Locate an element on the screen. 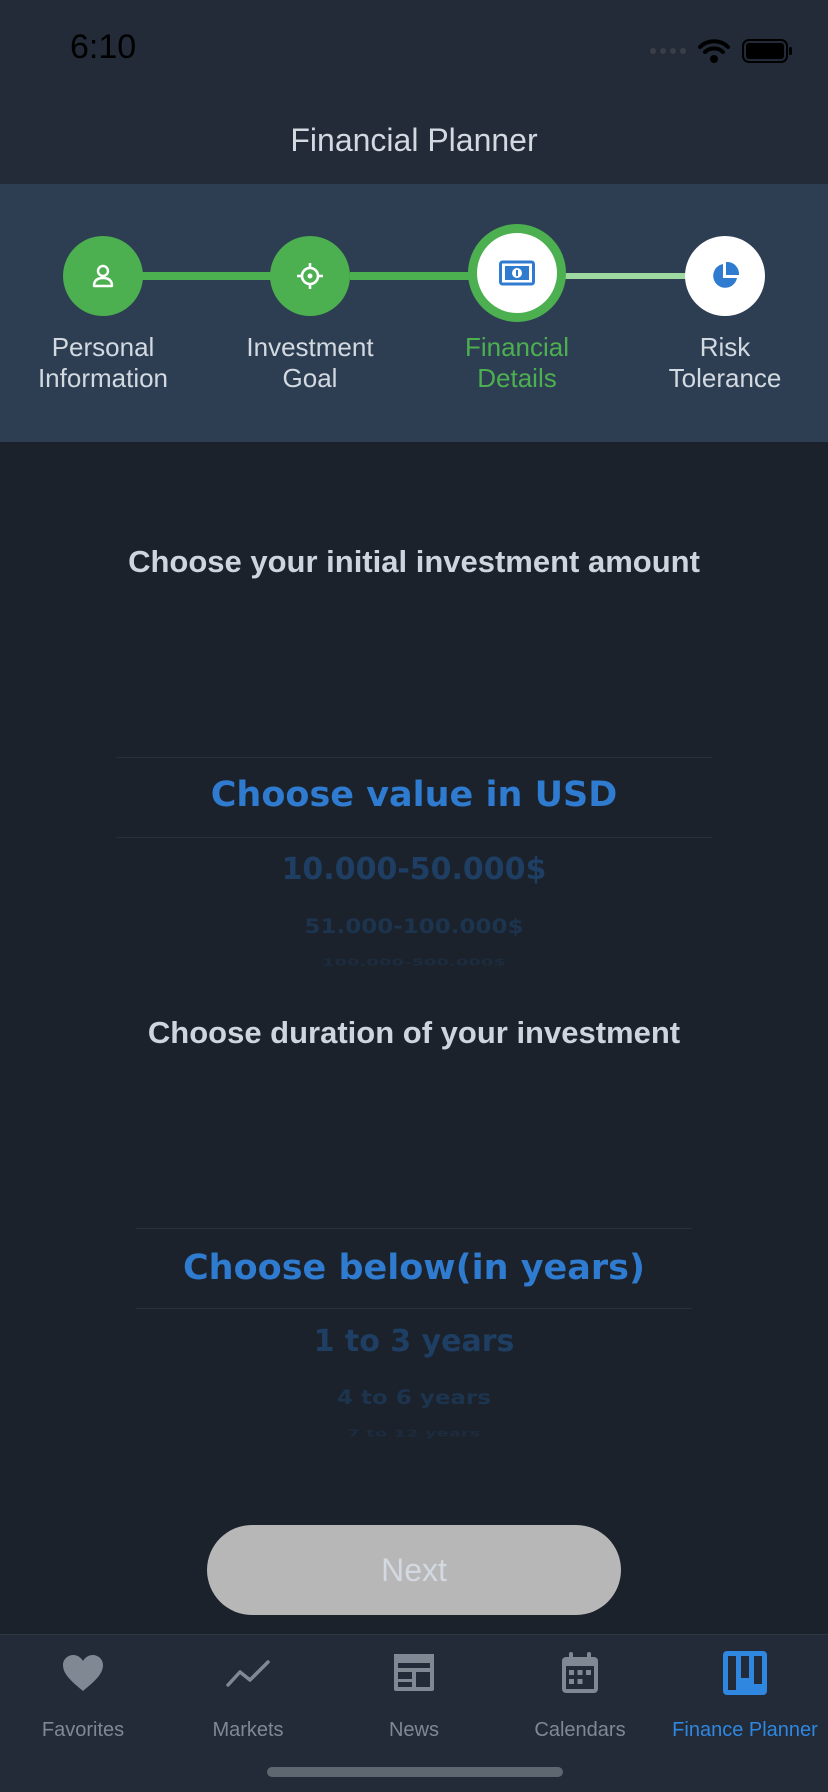 The image size is (828, 1792). duration-option: 7 to 12 years is located at coordinates (414, 1434).